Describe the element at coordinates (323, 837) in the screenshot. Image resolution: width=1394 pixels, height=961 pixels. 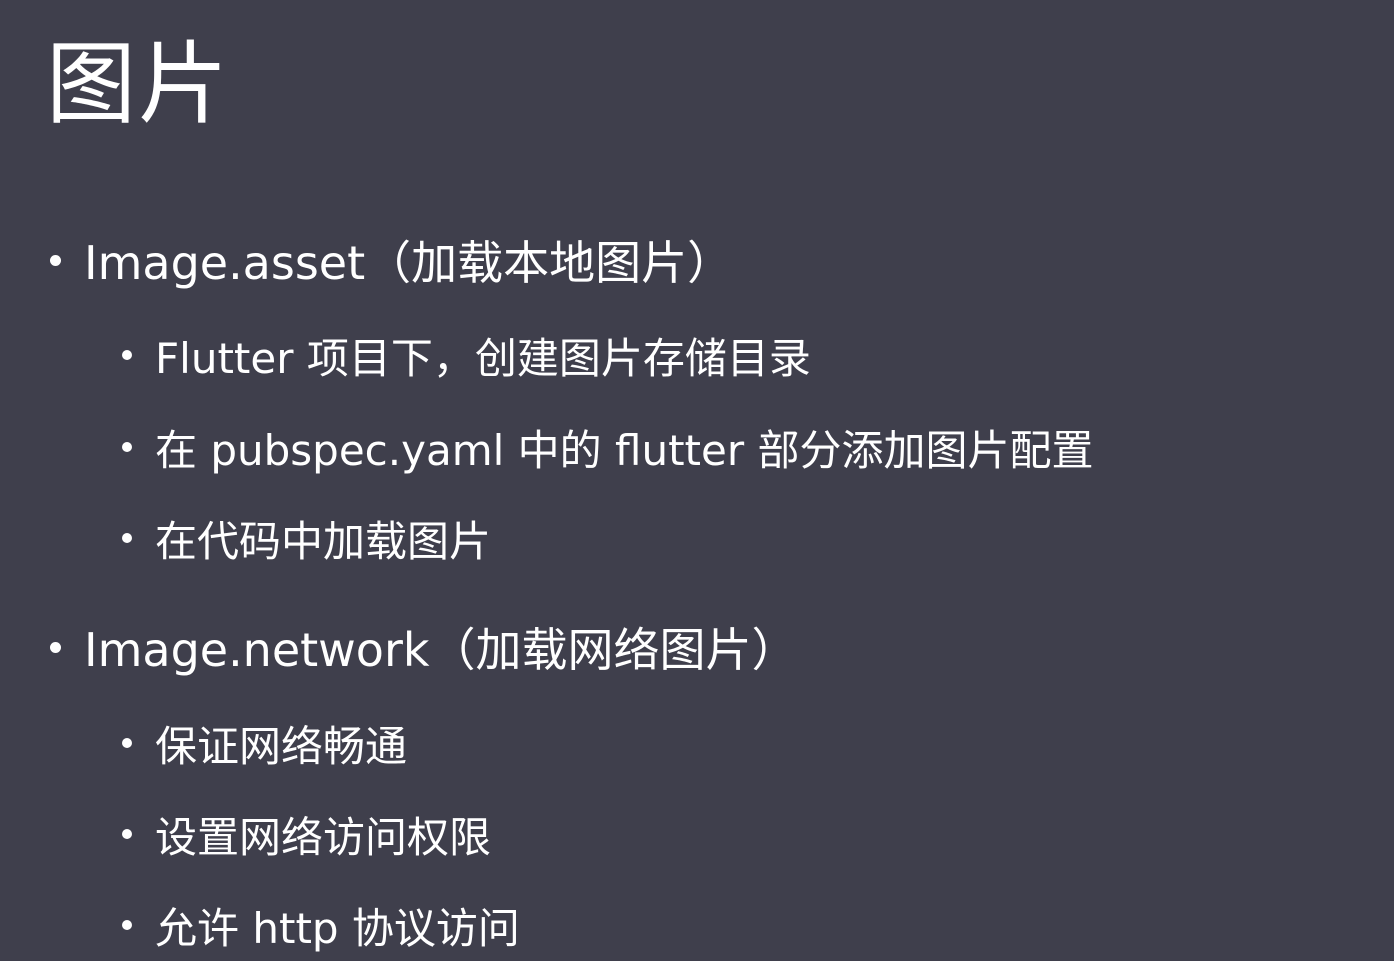
I see `list-item-text: 设置网络访问权限` at that location.